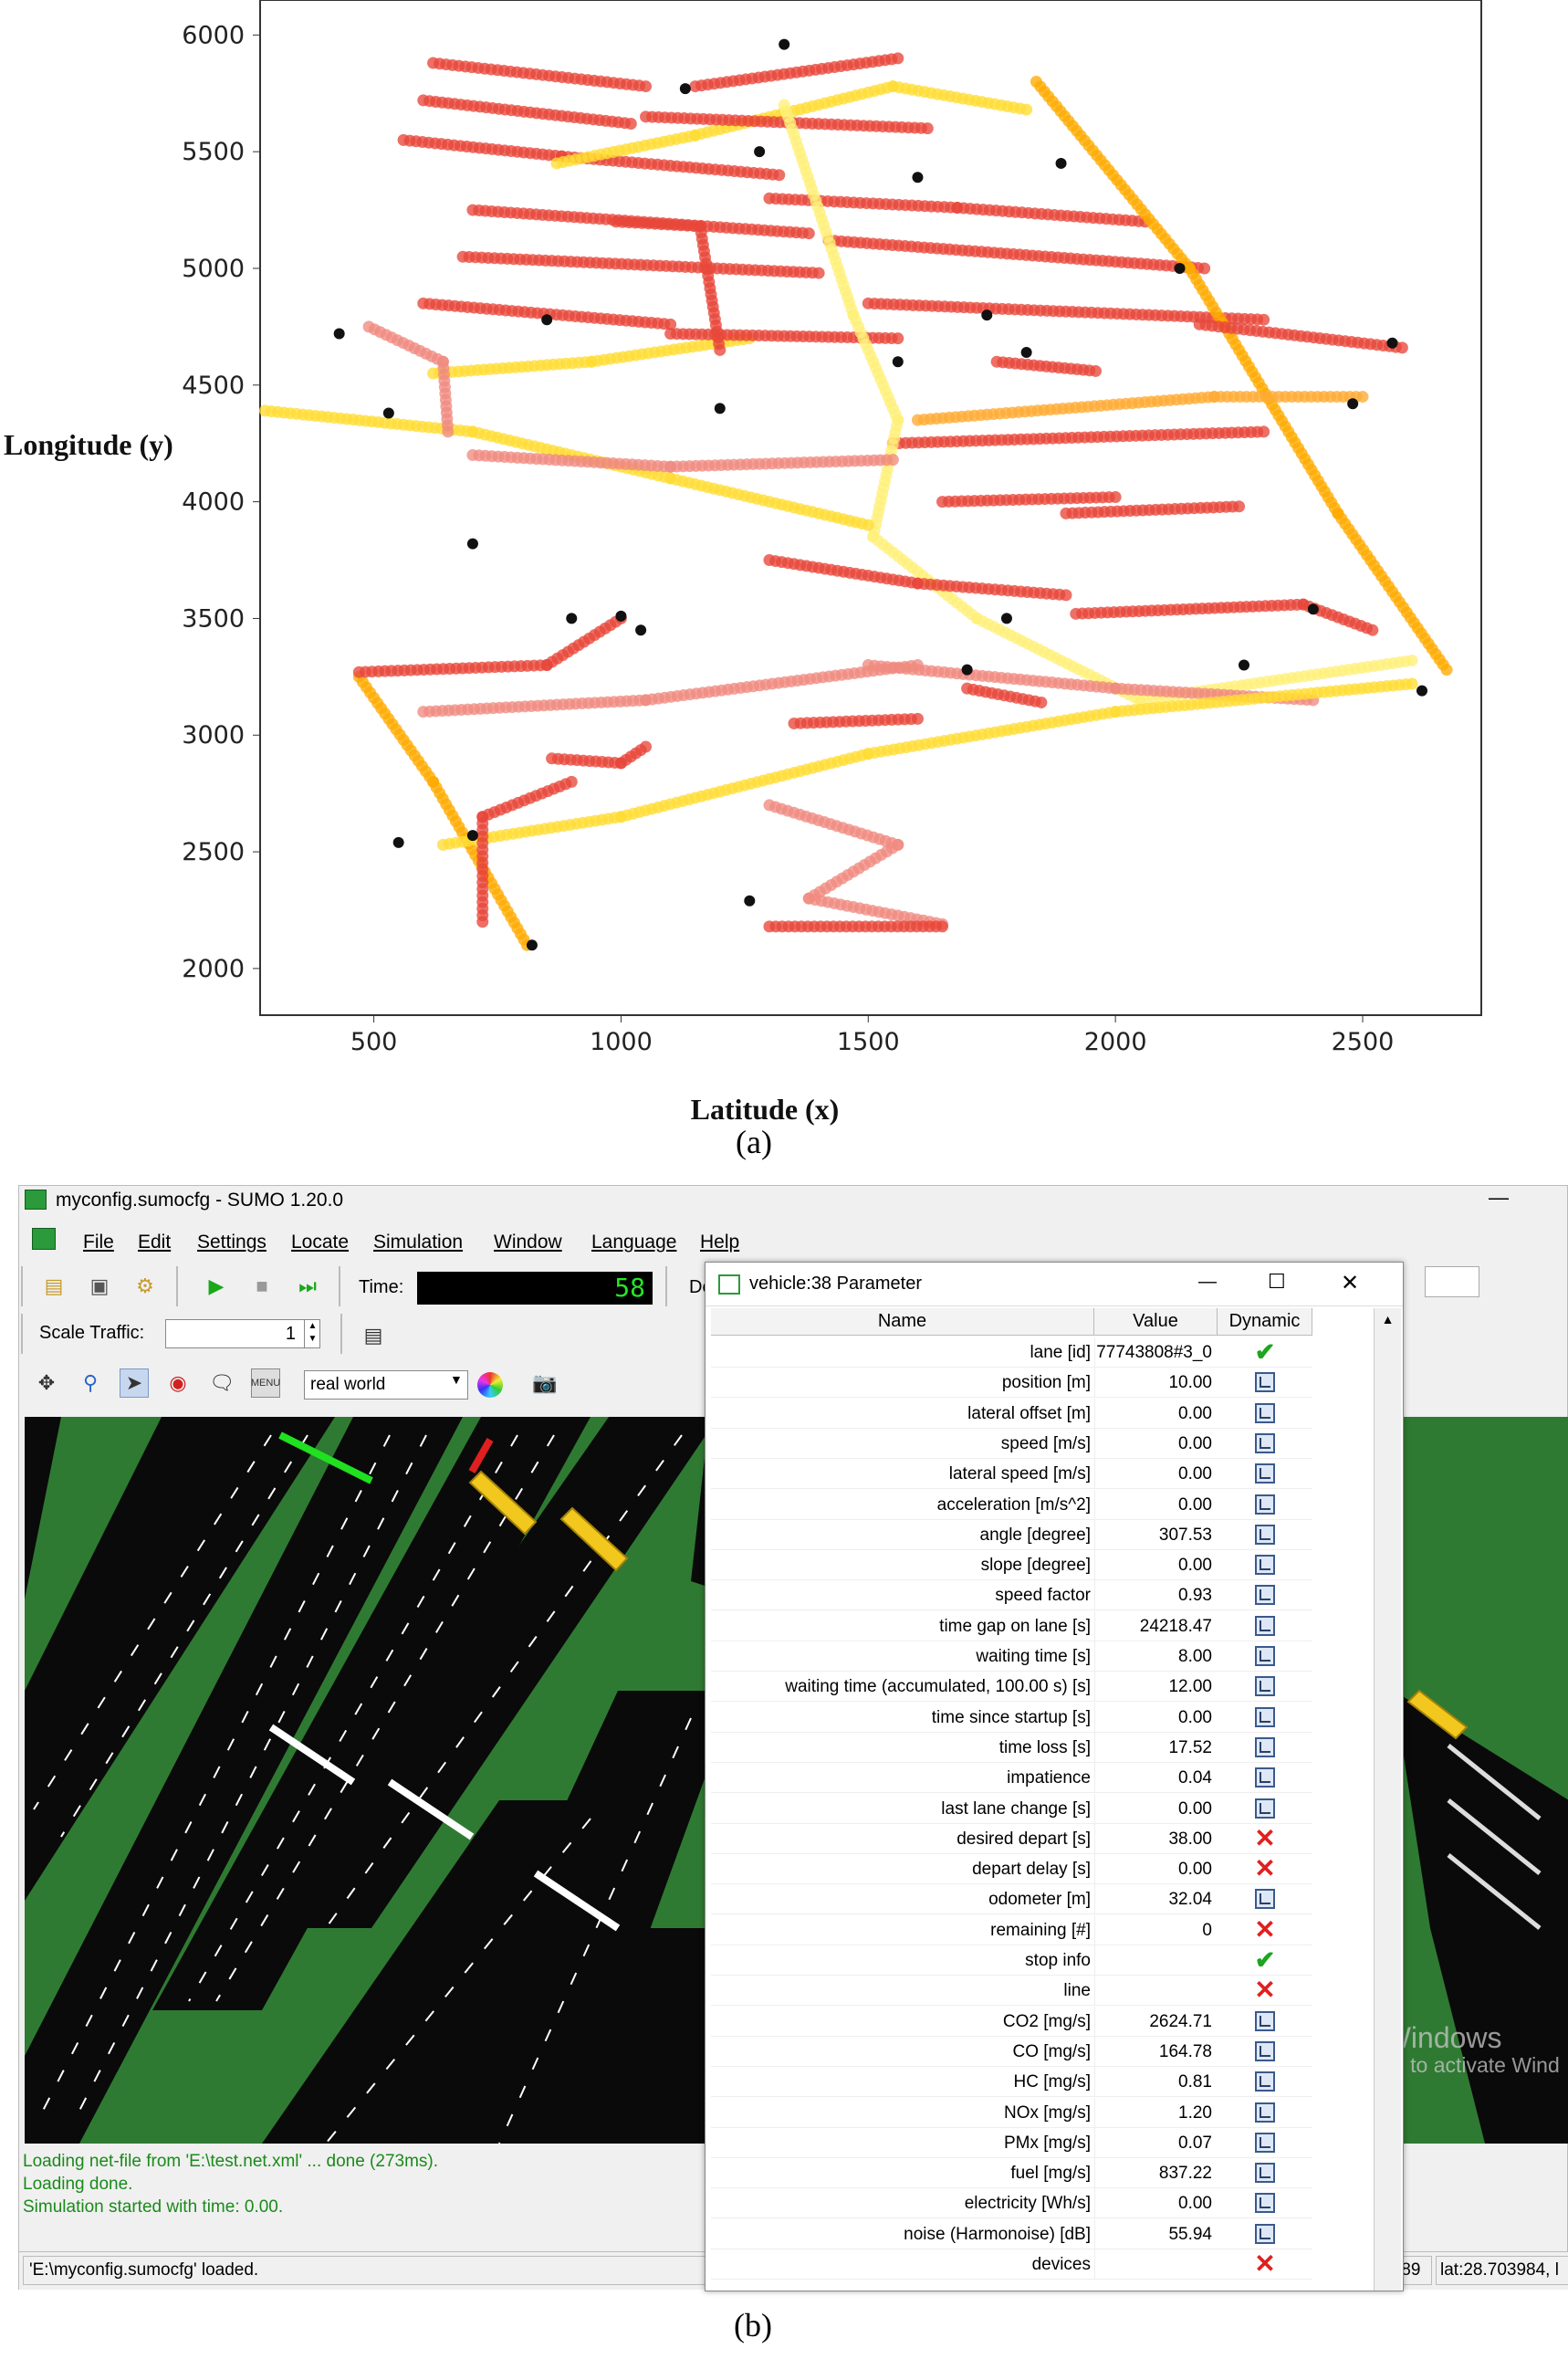  I want to click on menu-edit: Edit, so click(155, 1242).